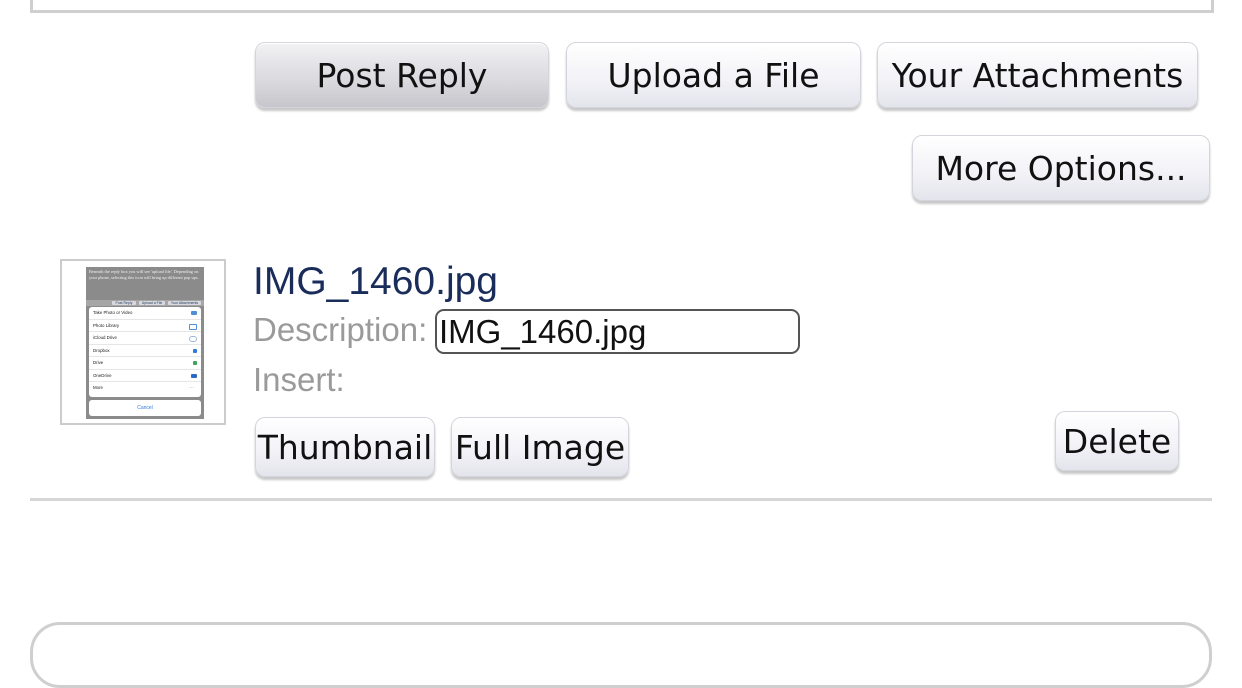 This screenshot has width=1242, height=688. What do you see at coordinates (145, 338) in the screenshot?
I see `thumbnail-sheet-item: iCloud Drive` at bounding box center [145, 338].